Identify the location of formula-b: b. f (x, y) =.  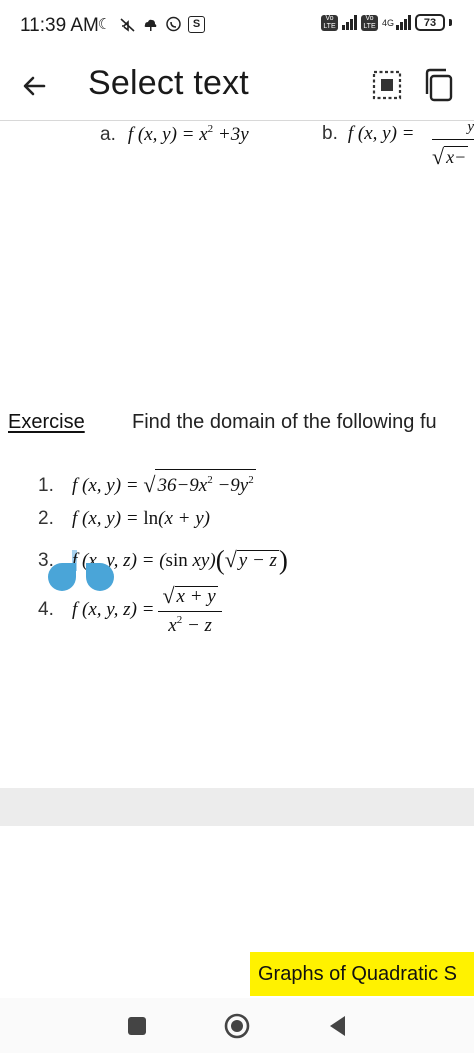
(368, 134).